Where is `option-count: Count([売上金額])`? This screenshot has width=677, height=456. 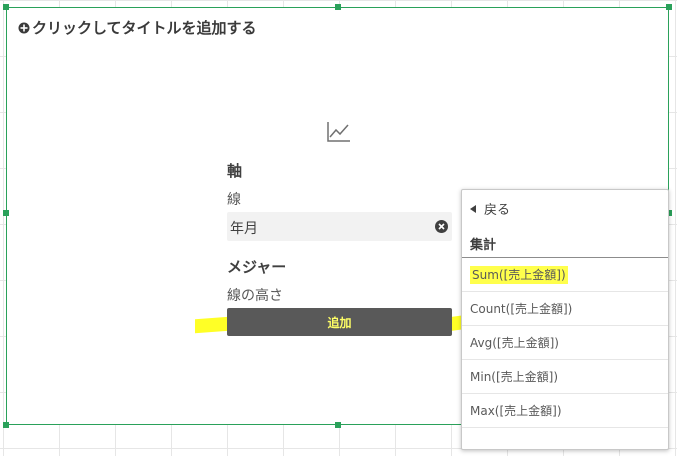 option-count: Count([売上金額]) is located at coordinates (565, 309).